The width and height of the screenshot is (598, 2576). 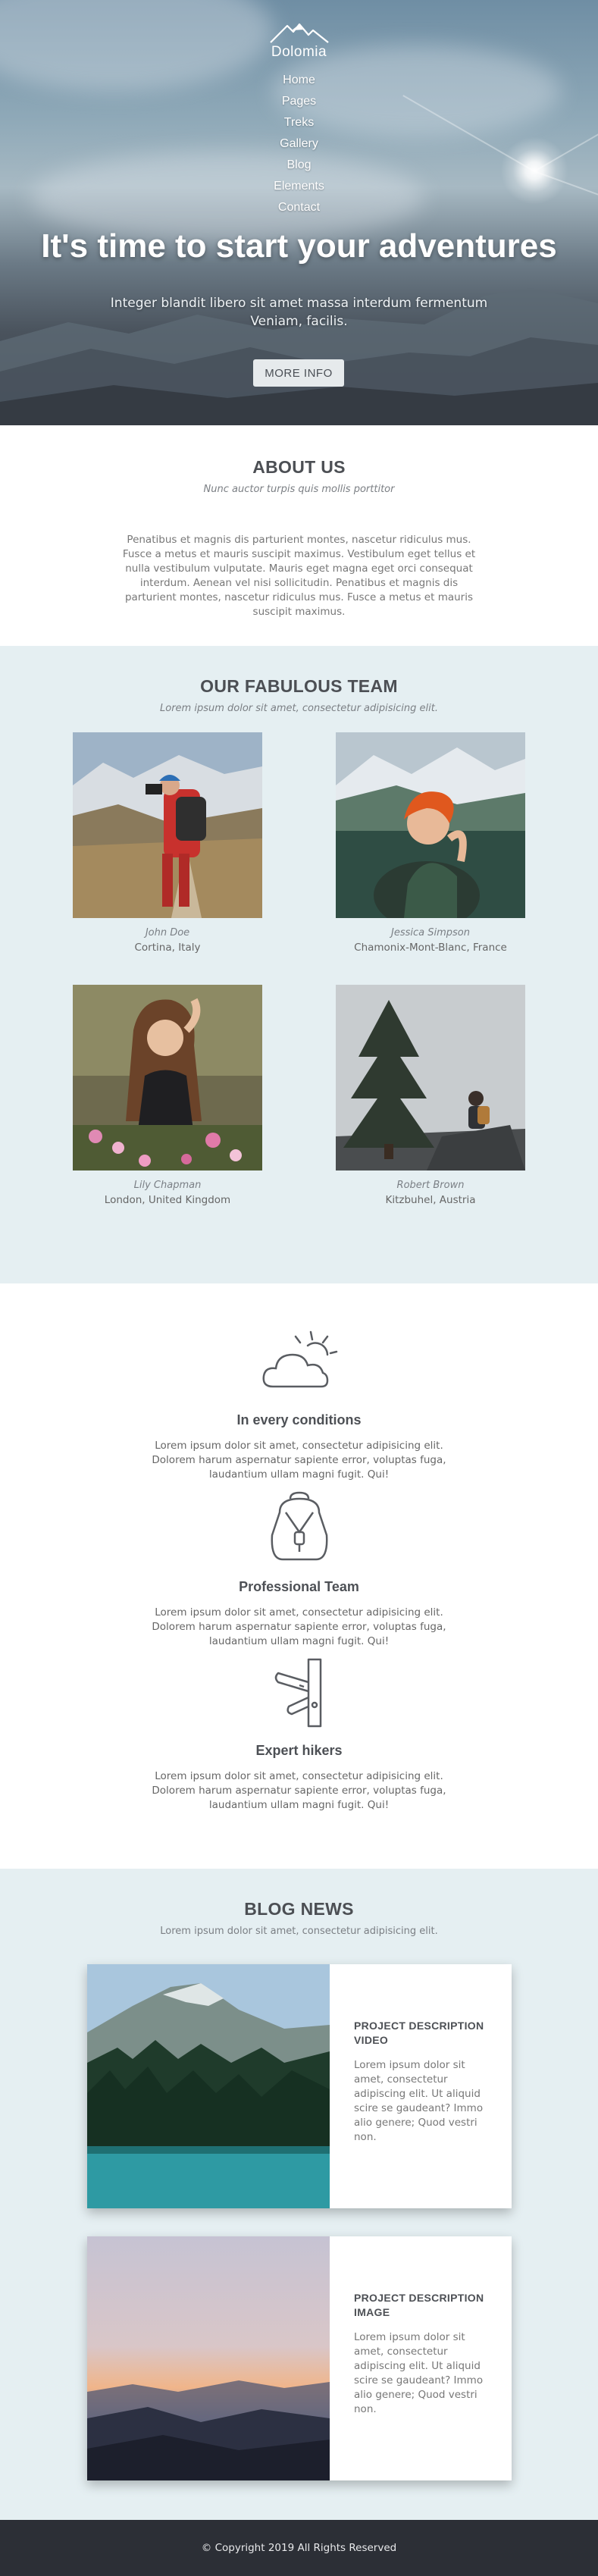 What do you see at coordinates (299, 207) in the screenshot?
I see `nav-item-contact: Contact` at bounding box center [299, 207].